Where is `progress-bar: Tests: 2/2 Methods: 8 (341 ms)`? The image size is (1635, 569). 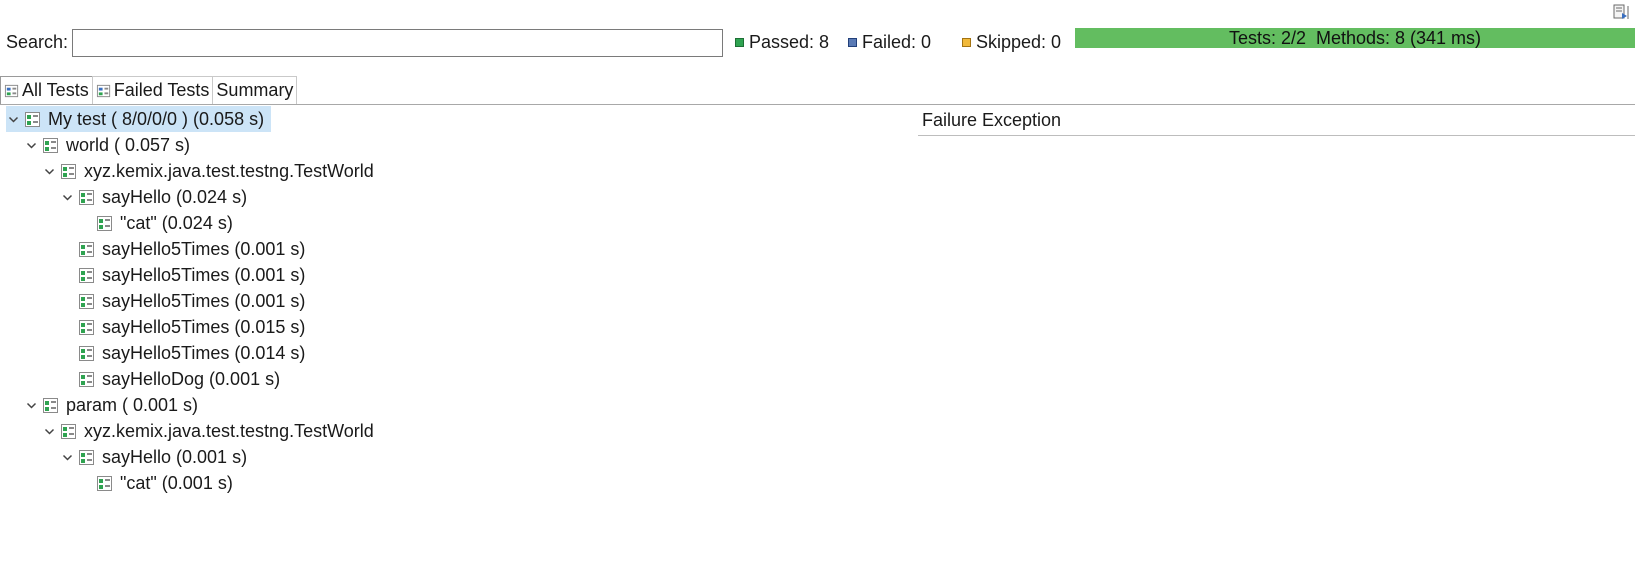 progress-bar: Tests: 2/2 Methods: 8 (341 ms) is located at coordinates (1355, 38).